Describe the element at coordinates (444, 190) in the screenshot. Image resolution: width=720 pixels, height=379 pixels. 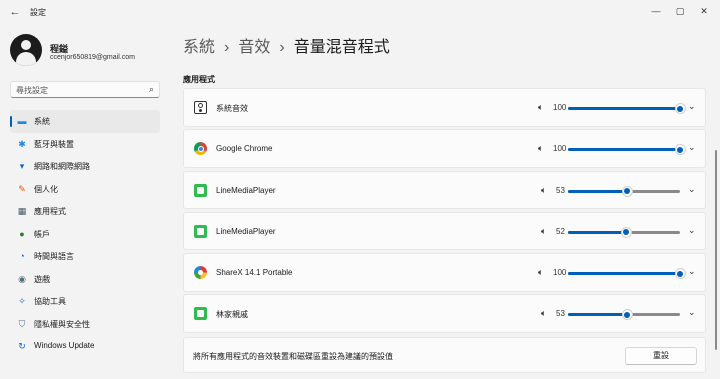
I see `app-volume-card: LineMediaPlayer 🔈︎ 53 ⌄` at that location.